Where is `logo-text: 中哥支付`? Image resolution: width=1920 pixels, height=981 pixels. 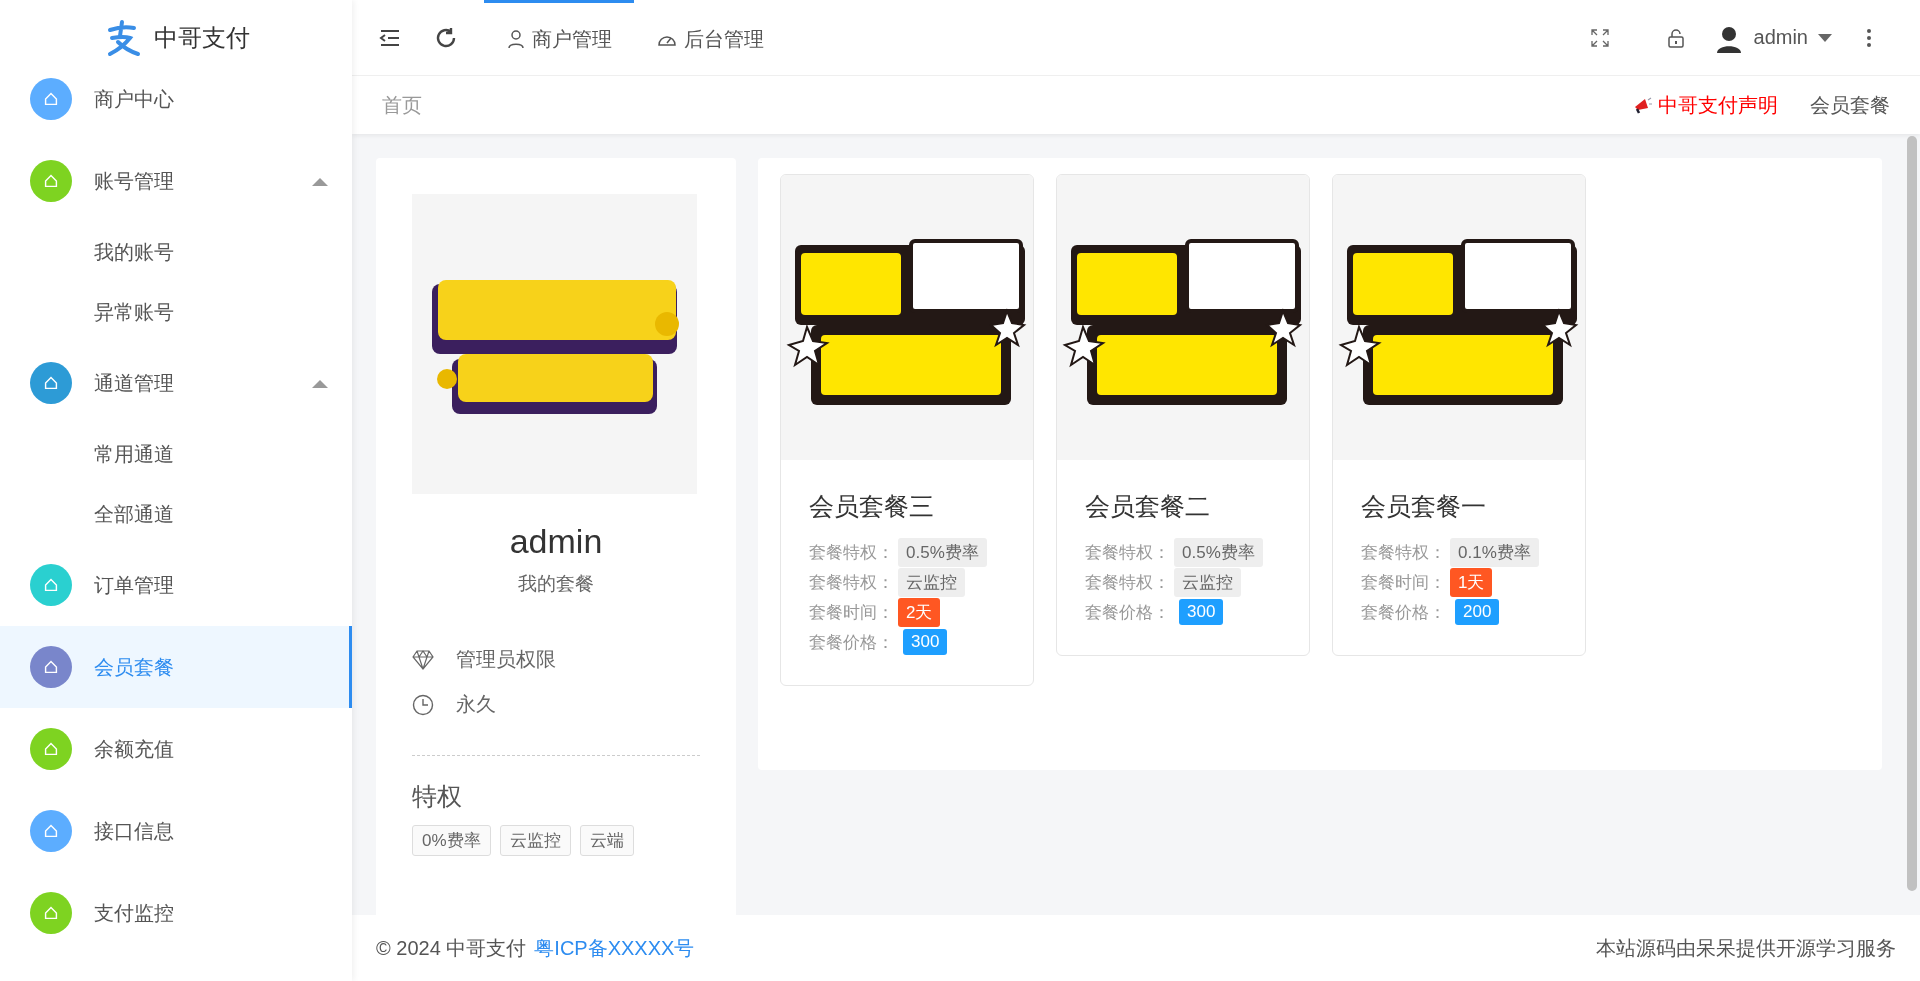 logo-text: 中哥支付 is located at coordinates (202, 38).